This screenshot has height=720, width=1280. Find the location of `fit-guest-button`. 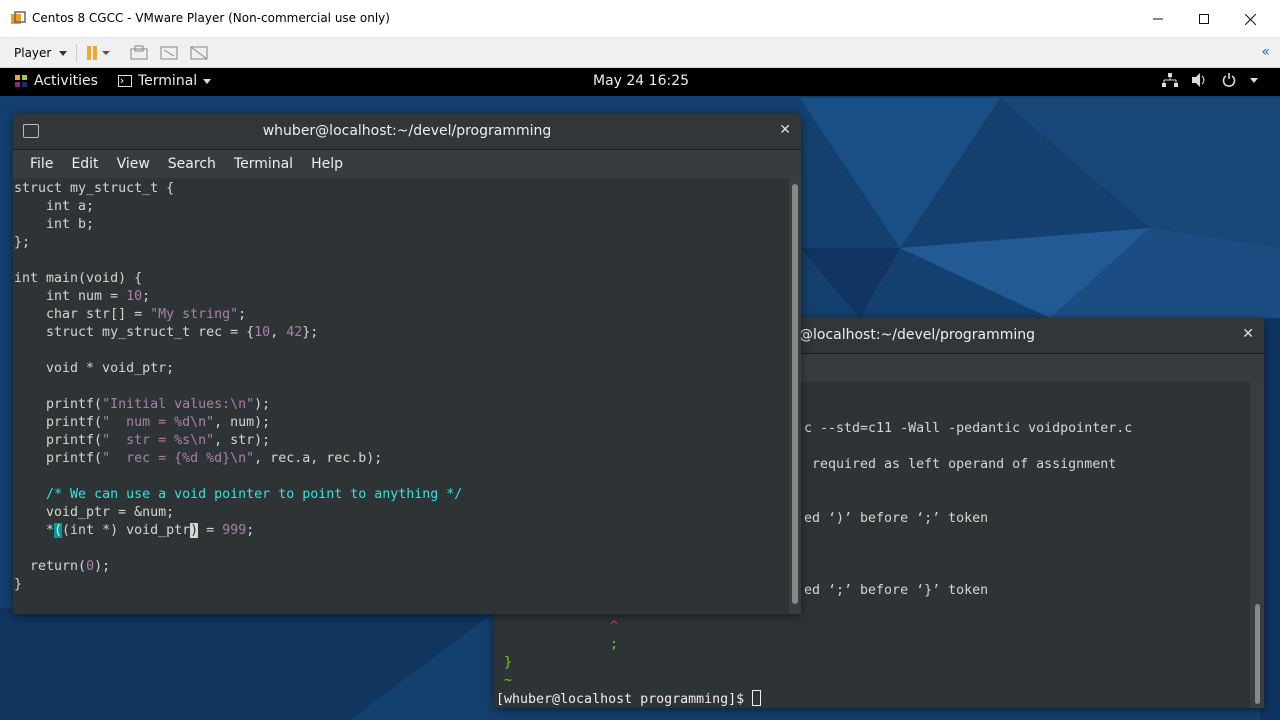

fit-guest-button is located at coordinates (169, 53).